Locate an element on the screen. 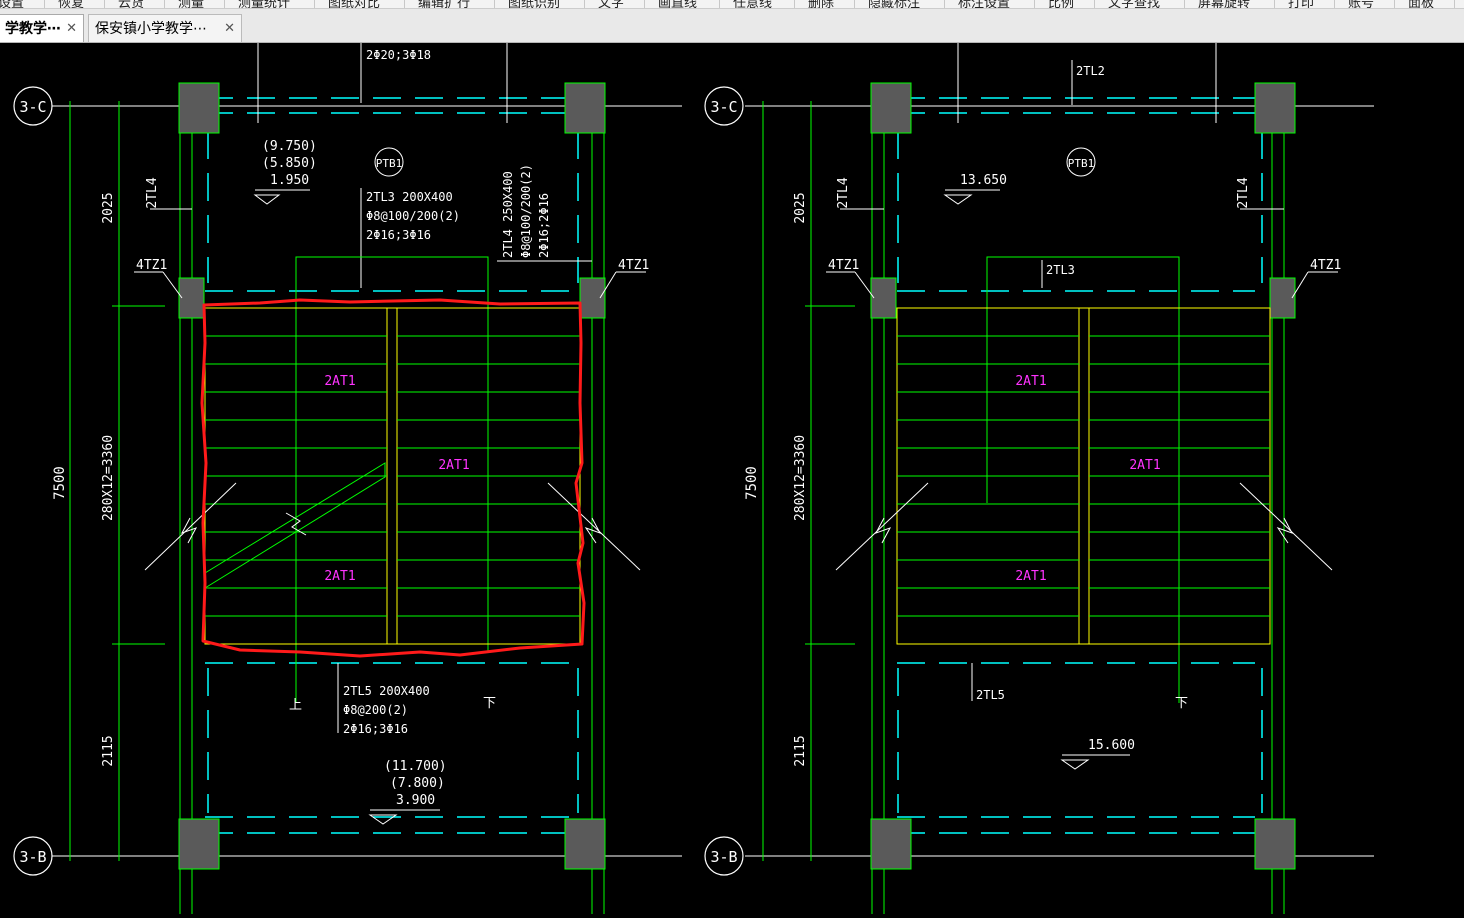  menu-item: 设置 is located at coordinates (12, 4).